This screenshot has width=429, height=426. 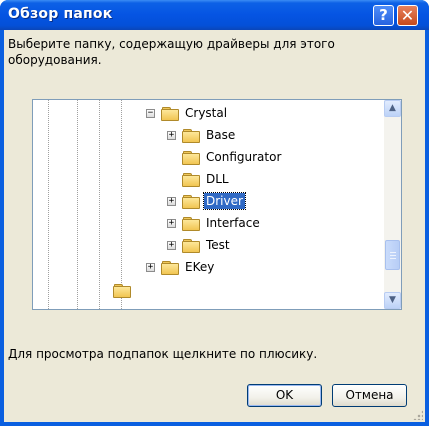 I want to click on tree-node-partial, so click(x=124, y=290).